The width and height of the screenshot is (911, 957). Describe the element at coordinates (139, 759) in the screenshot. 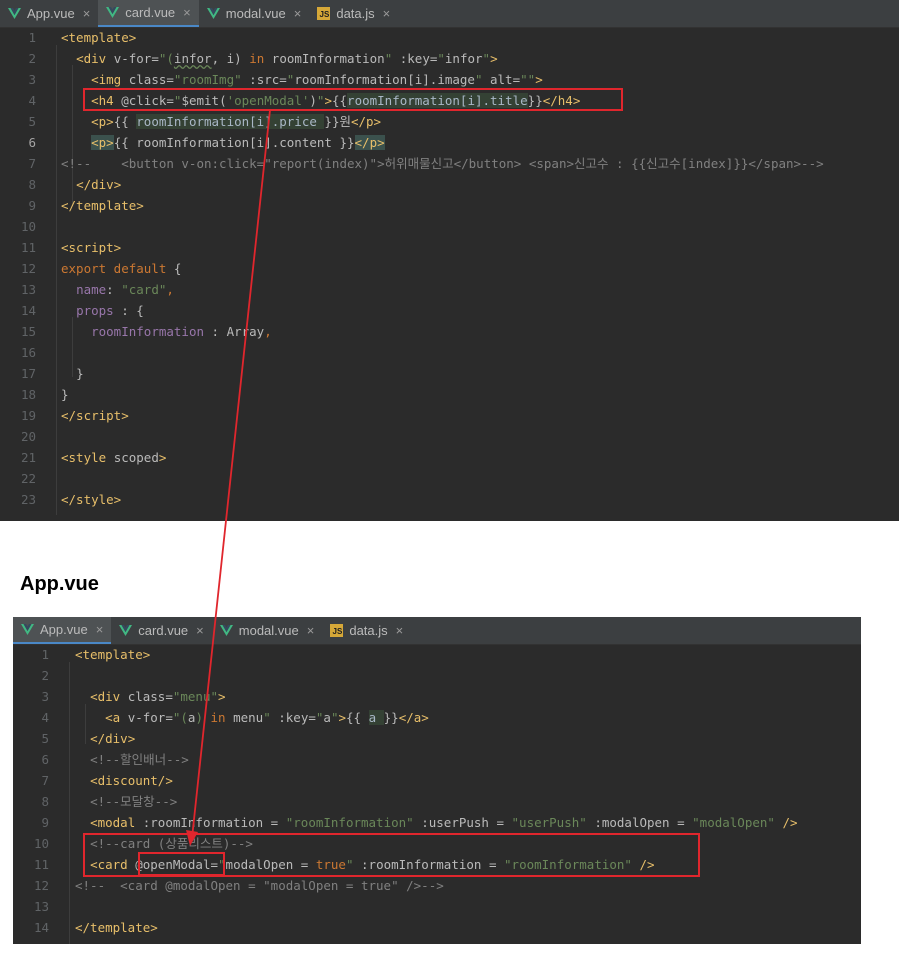

I see `code-line: <!--할인배너-->` at that location.